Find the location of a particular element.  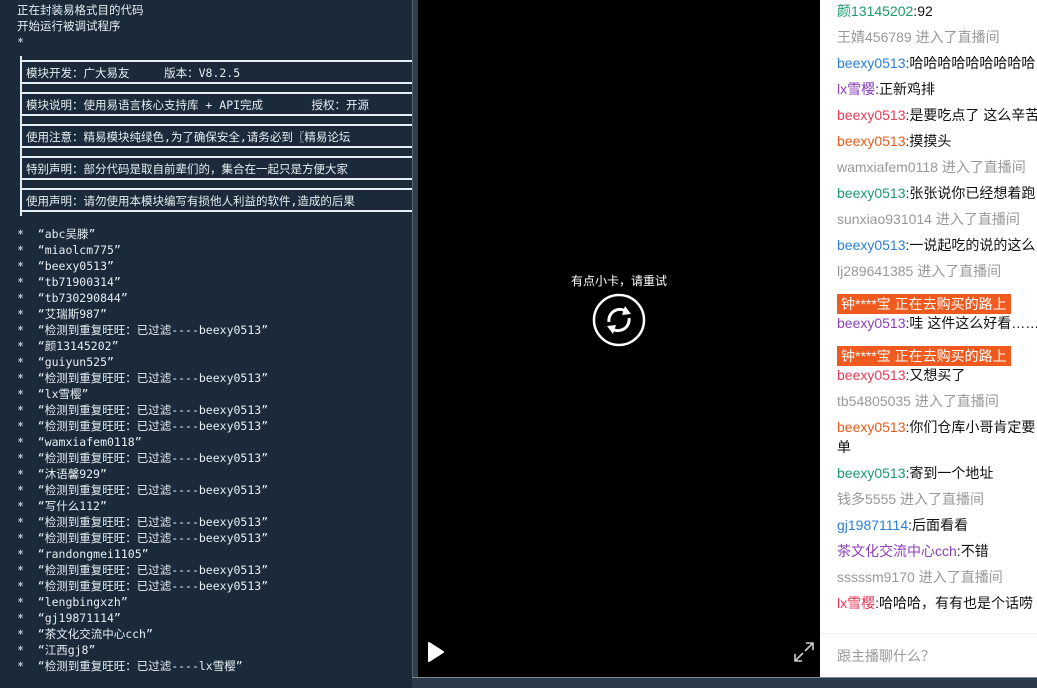

chat-username: 颜13145202 is located at coordinates (875, 11).